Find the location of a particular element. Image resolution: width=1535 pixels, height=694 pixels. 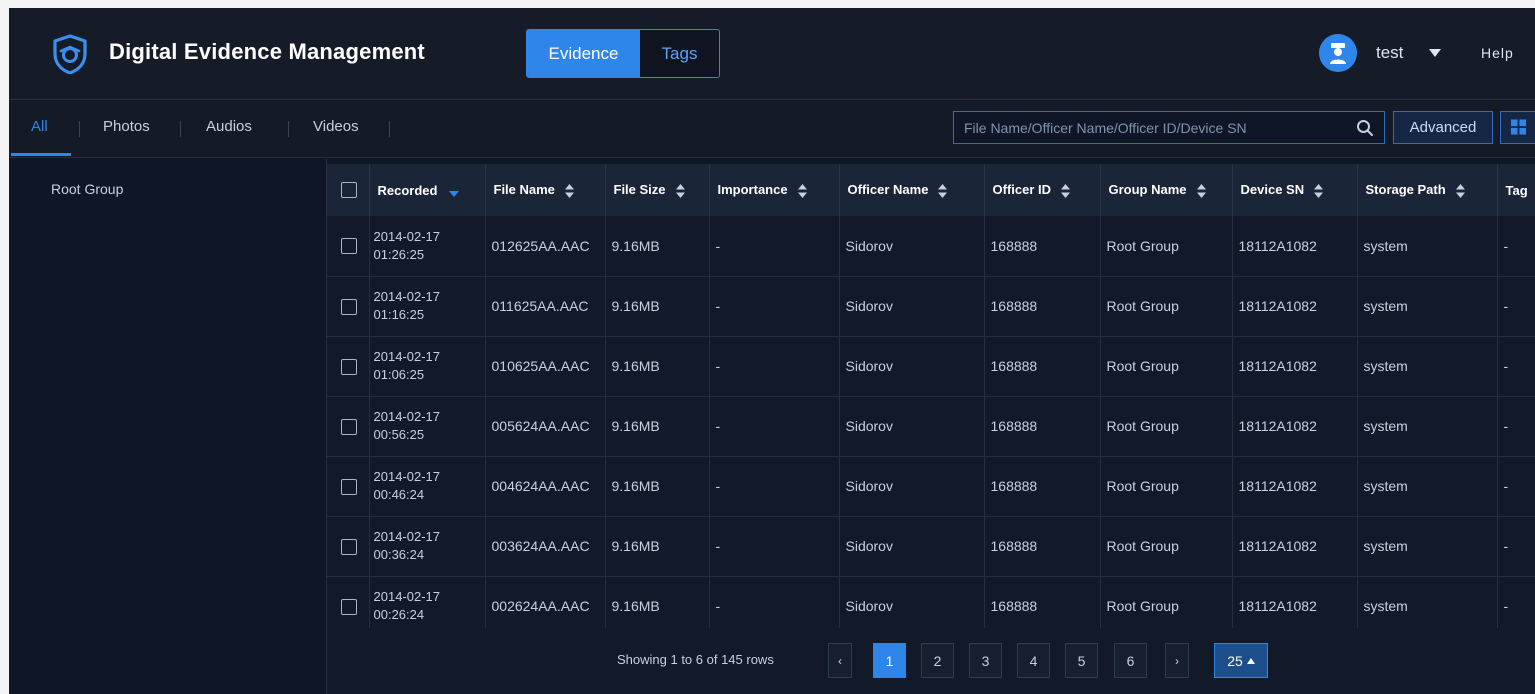

prev-page-button: ‹ is located at coordinates (840, 660).